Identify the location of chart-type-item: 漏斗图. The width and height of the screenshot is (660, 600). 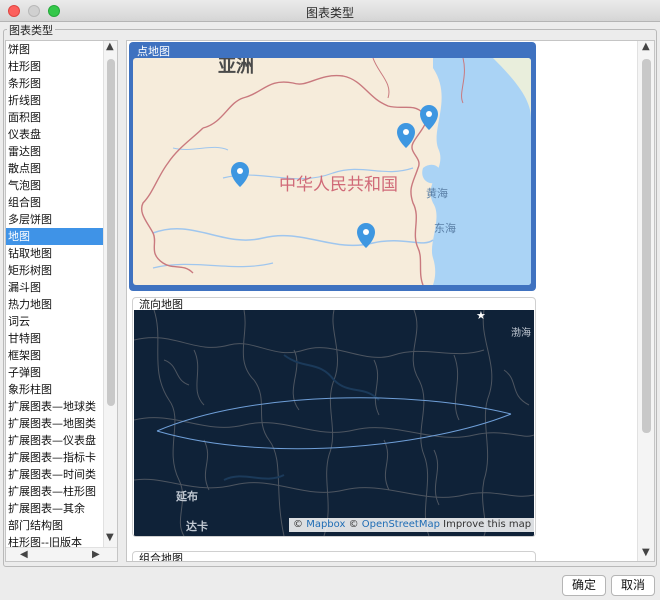
(54, 287).